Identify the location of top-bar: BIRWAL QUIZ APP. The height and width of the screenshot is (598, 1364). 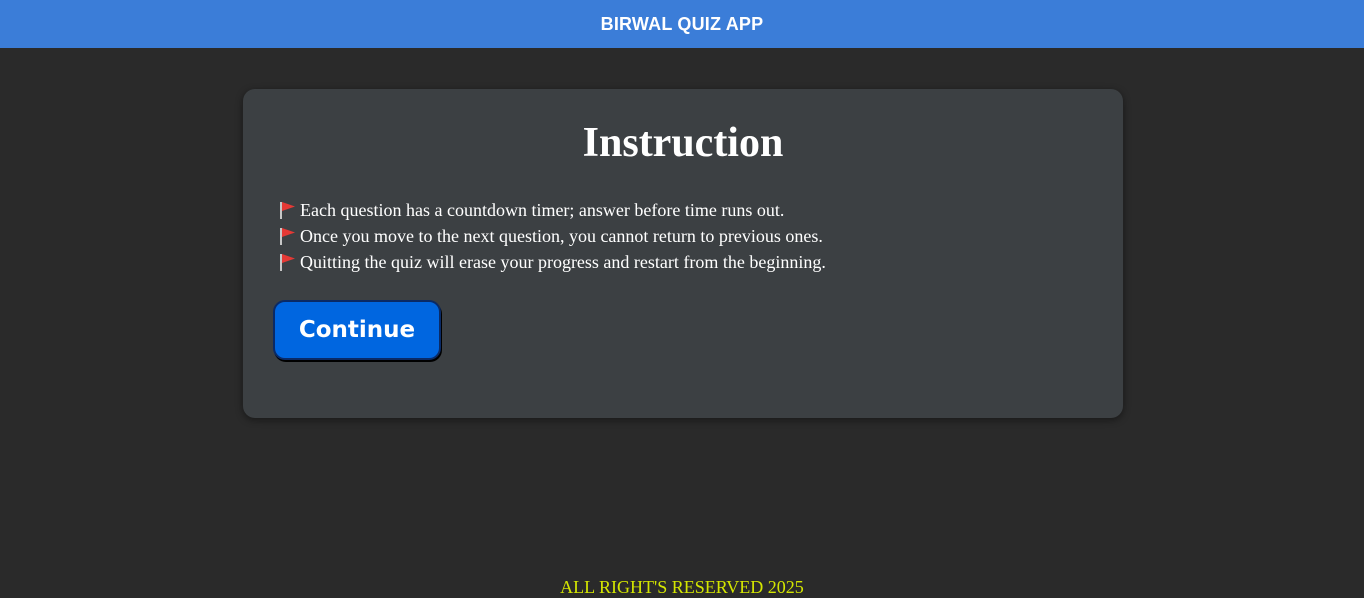
(682, 24).